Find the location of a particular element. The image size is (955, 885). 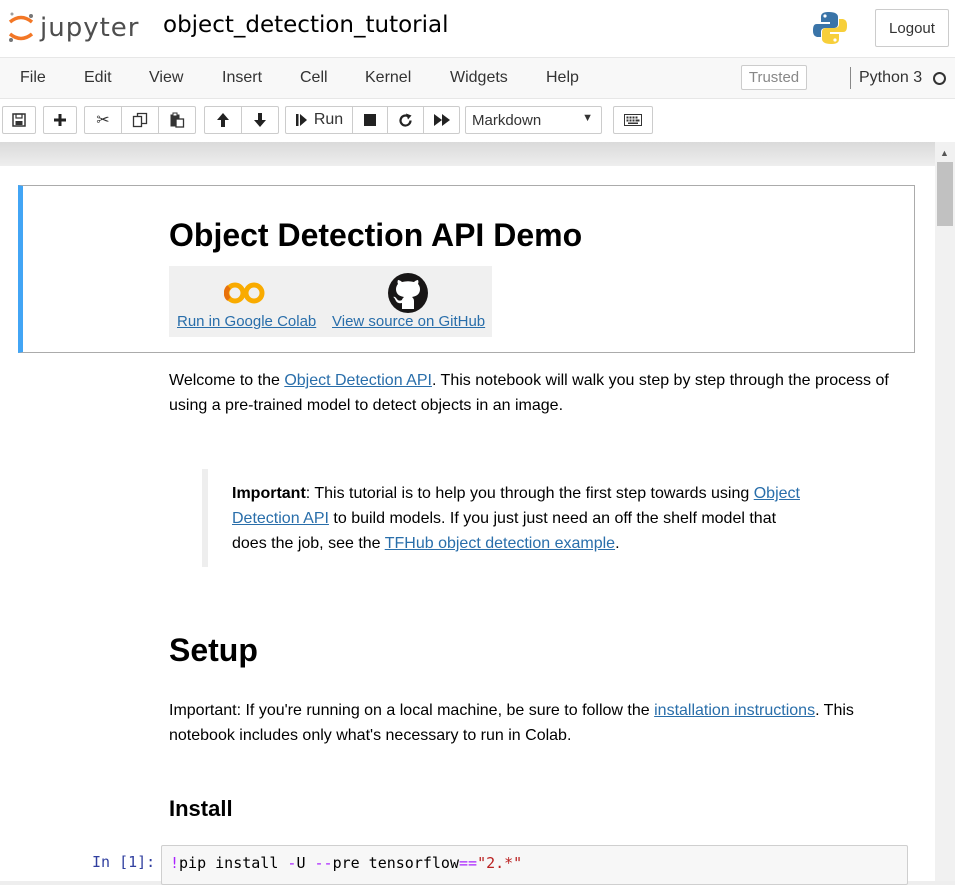

scrollbar: ▲ is located at coordinates (945, 511).